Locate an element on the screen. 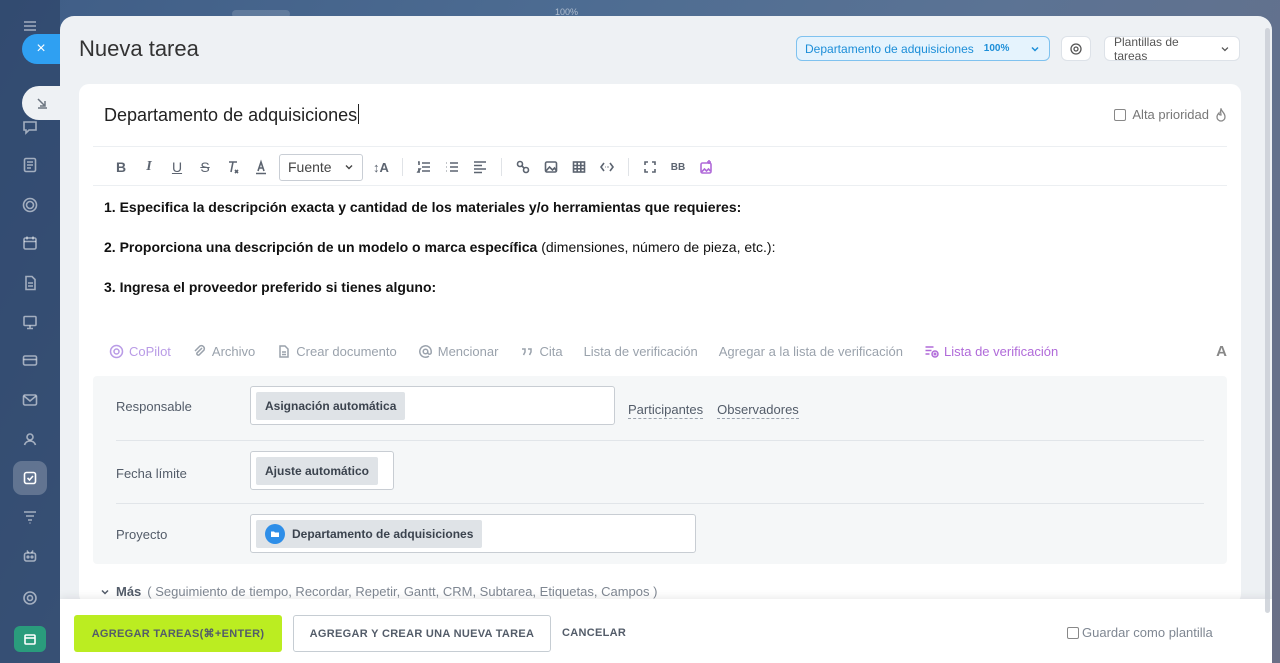 This screenshot has width=1280, height=663. task-templates-label: Plantillas de tareas is located at coordinates (1146, 48).